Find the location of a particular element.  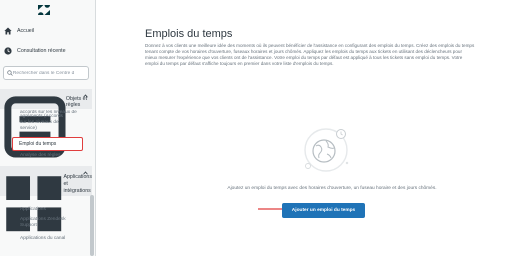

section-apps-integrations: Applications et intégrations is located at coordinates (46, 199).